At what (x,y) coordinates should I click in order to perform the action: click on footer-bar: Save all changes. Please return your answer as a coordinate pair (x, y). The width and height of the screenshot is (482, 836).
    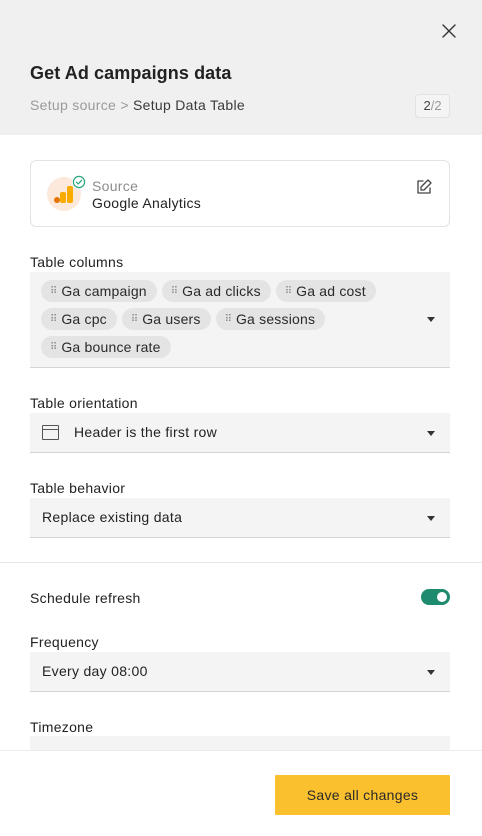
    Looking at the image, I should click on (241, 793).